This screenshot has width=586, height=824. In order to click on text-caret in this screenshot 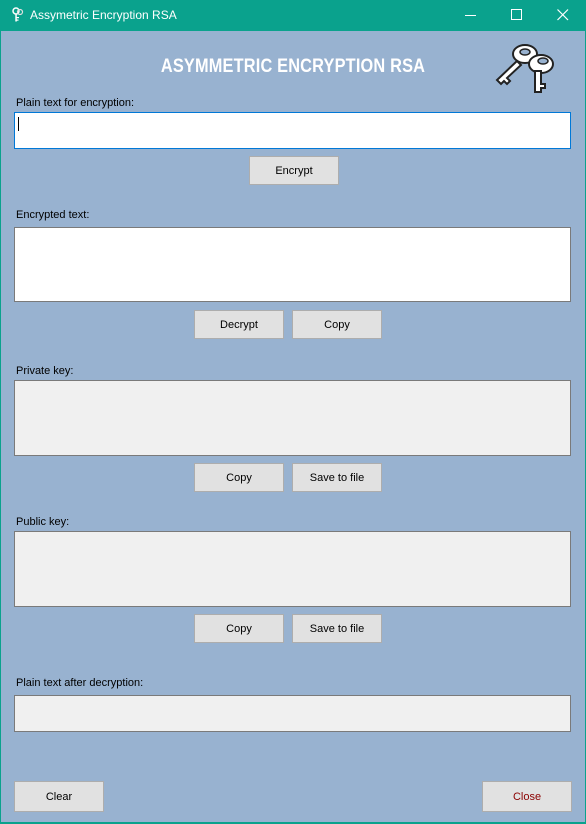, I will do `click(18, 124)`.